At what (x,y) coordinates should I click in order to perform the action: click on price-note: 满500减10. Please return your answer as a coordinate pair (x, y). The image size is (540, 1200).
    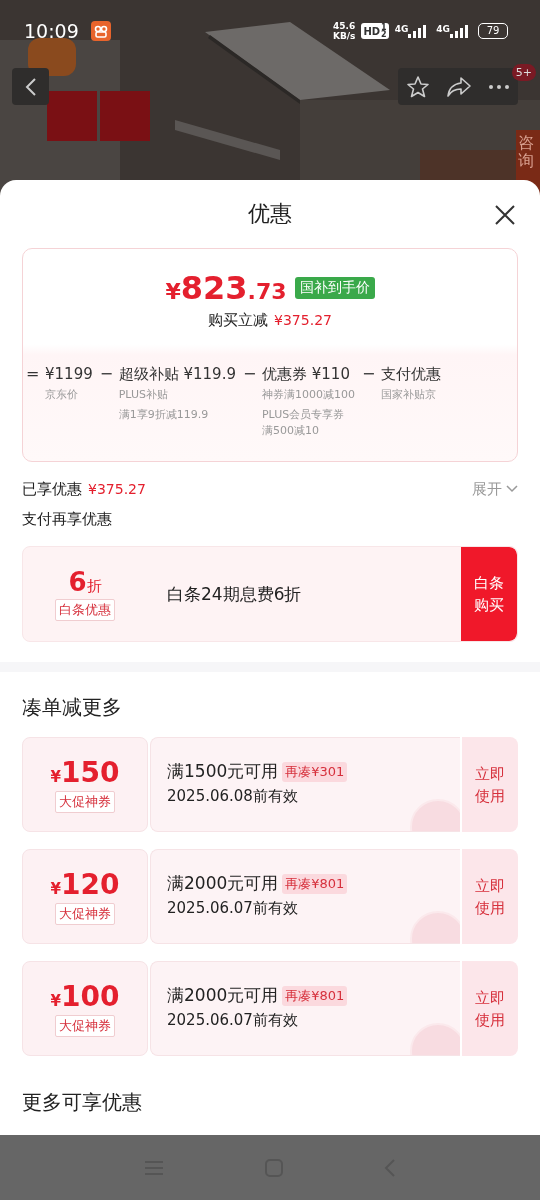
    Looking at the image, I should click on (291, 431).